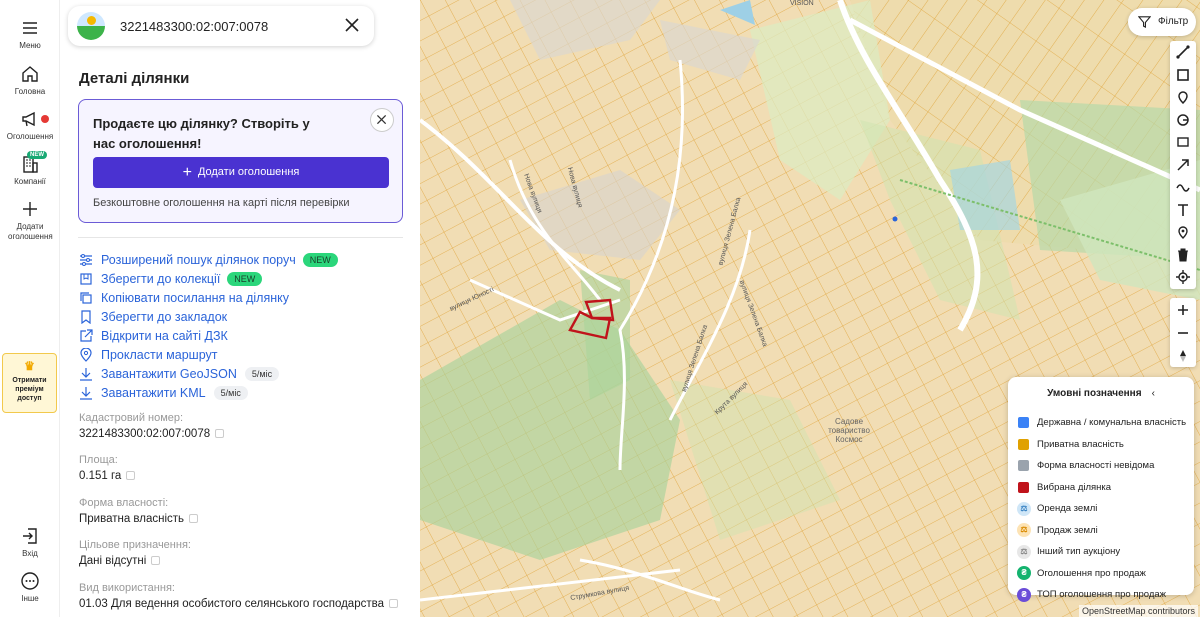 This screenshot has height=617, width=1200. What do you see at coordinates (30, 181) in the screenshot?
I see `companies-label: Компанії` at bounding box center [30, 181].